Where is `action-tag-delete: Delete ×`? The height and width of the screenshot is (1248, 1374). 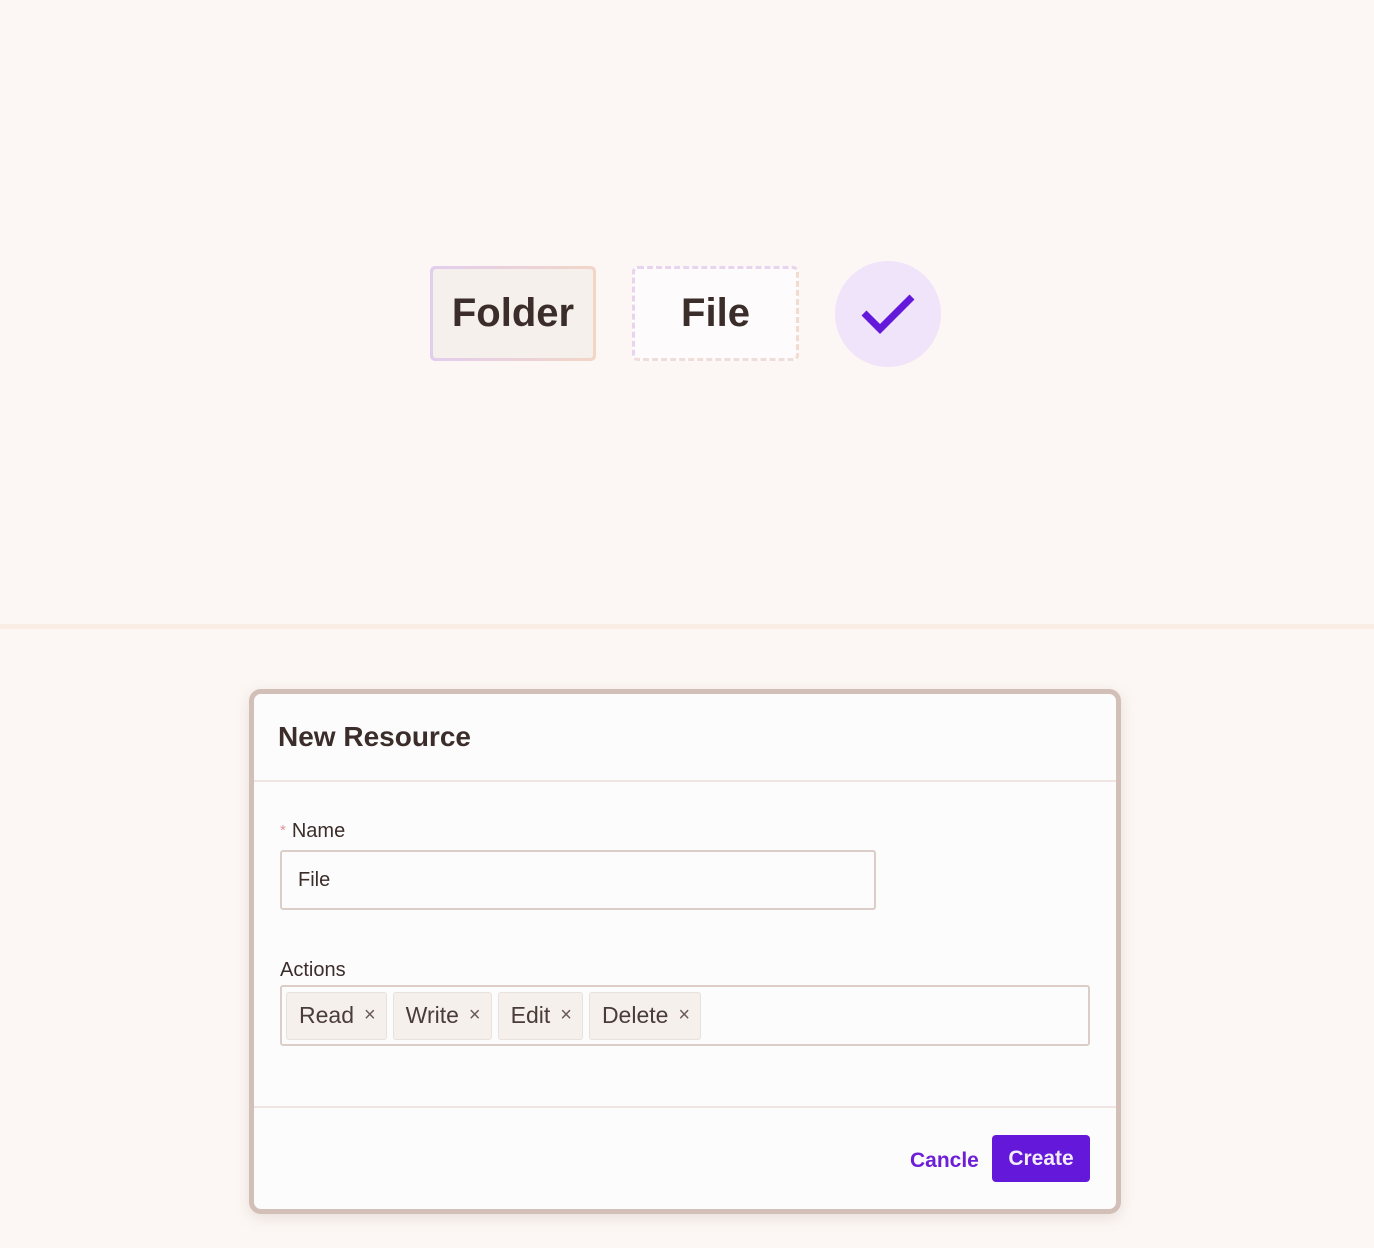 action-tag-delete: Delete × is located at coordinates (645, 1015).